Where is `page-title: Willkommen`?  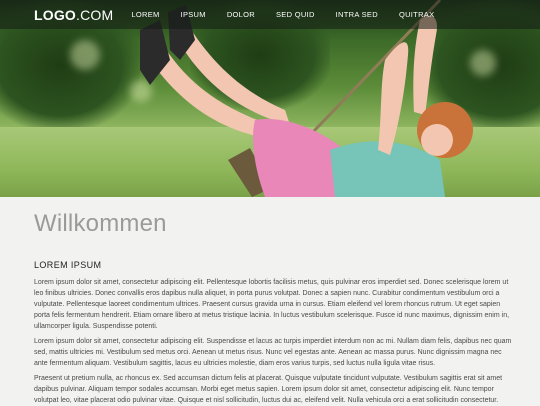
page-title: Willkommen is located at coordinates (100, 223).